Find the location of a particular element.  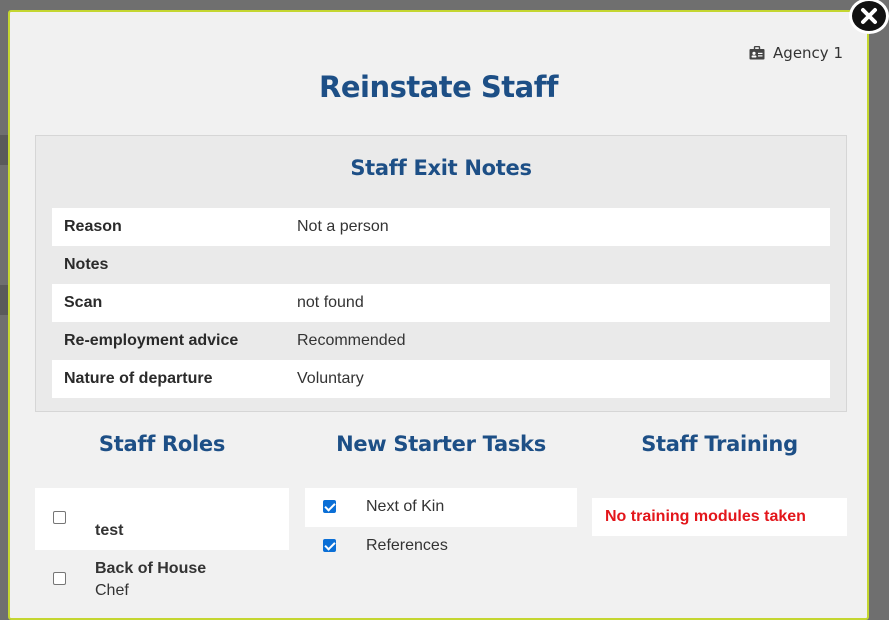

role-item: Back of House Chef is located at coordinates (162, 584).